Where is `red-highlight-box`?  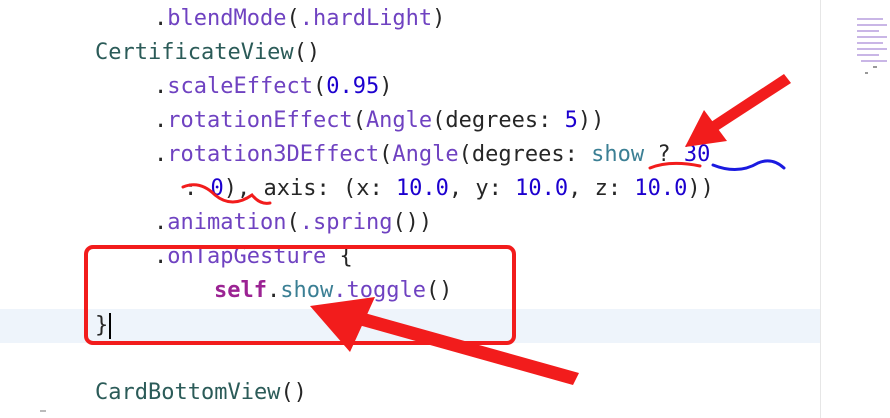
red-highlight-box is located at coordinates (300, 295).